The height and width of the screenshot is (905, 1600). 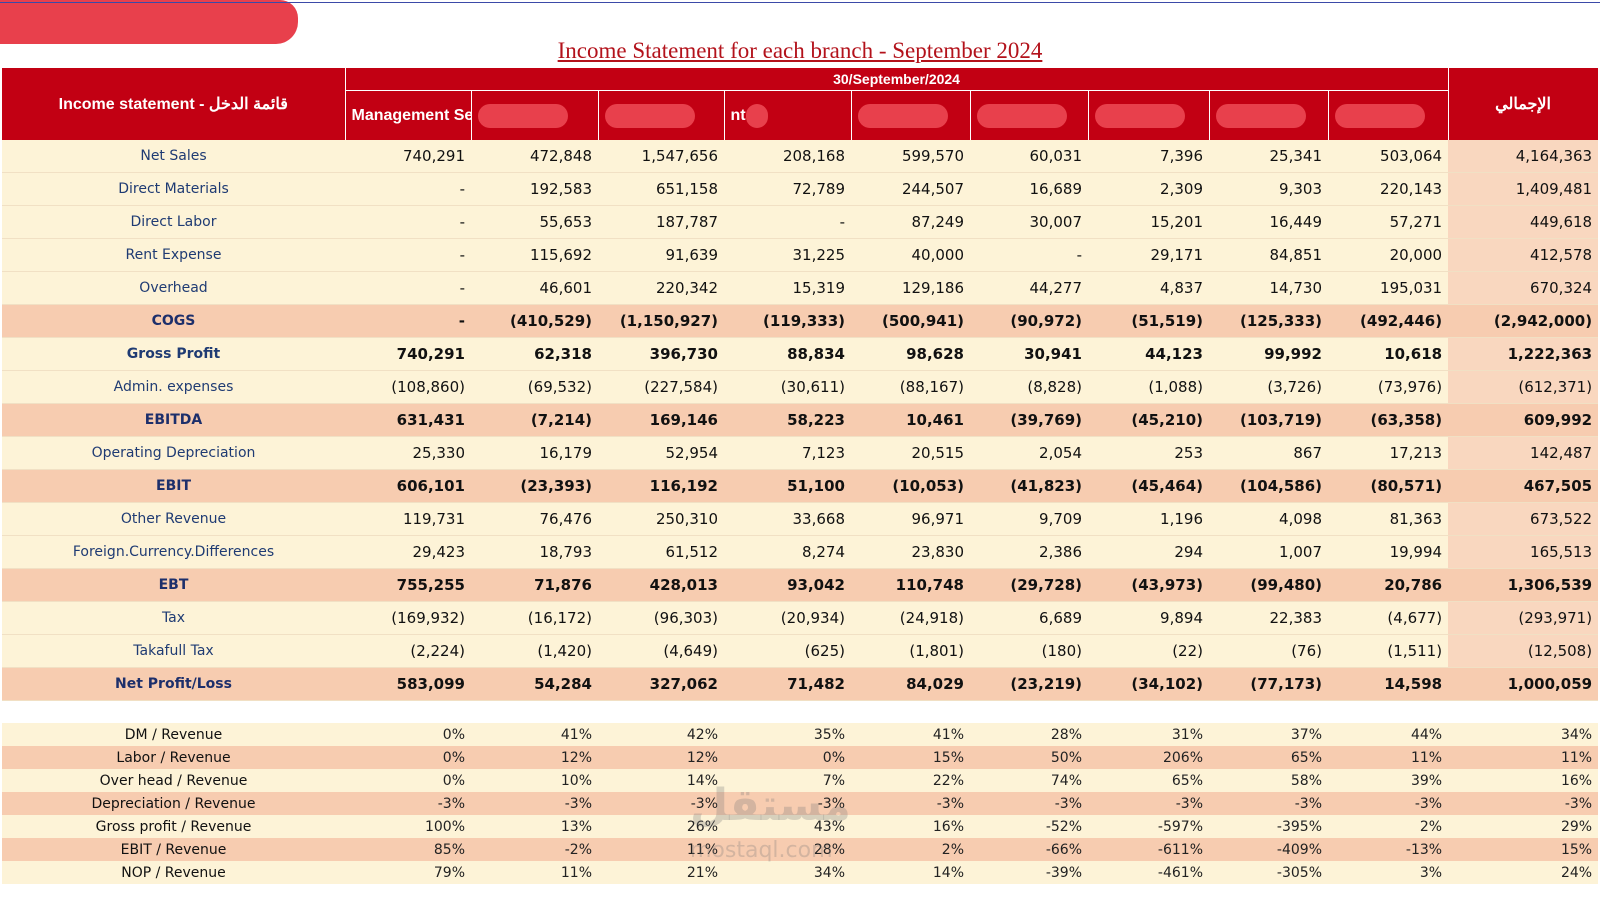 I want to click on table-cell: (80,571), so click(x=1388, y=486).